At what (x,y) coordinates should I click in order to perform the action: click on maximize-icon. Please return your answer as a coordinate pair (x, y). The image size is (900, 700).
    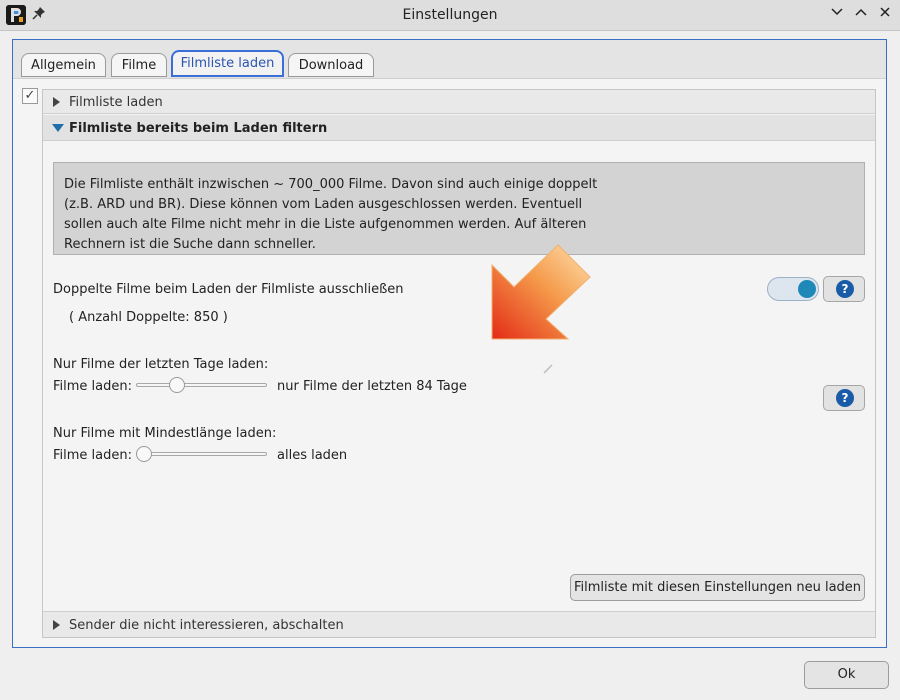
    Looking at the image, I should click on (861, 15).